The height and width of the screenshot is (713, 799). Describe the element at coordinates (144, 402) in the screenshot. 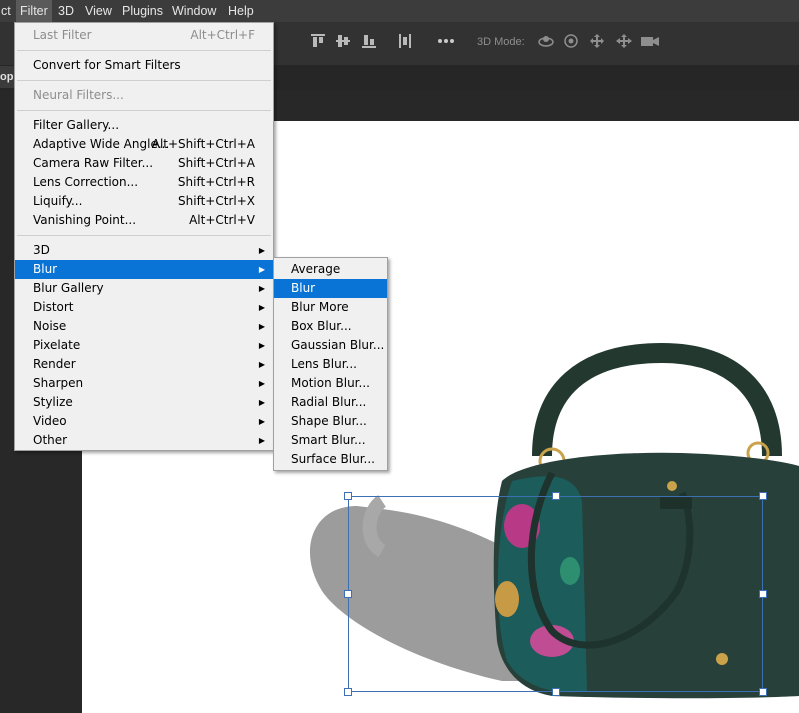

I see `menu-item-stylize: Stylize ▶` at that location.